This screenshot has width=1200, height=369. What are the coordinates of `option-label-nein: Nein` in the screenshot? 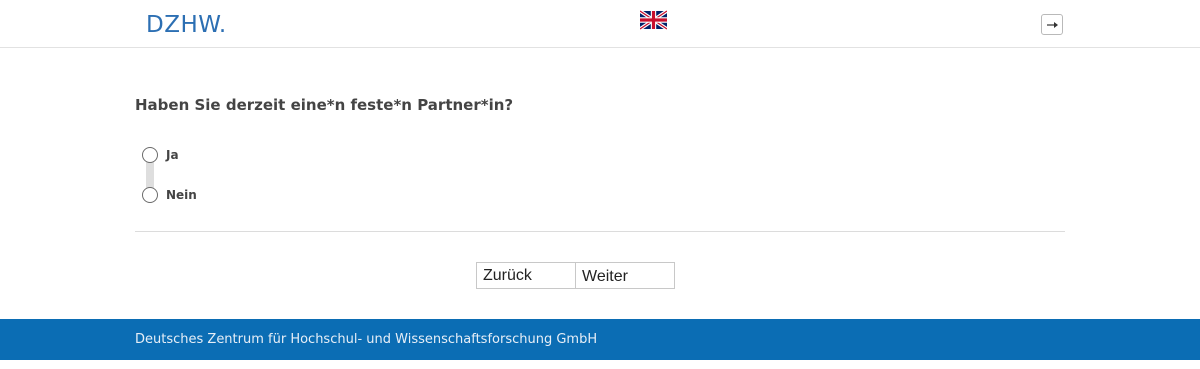 It's located at (181, 195).